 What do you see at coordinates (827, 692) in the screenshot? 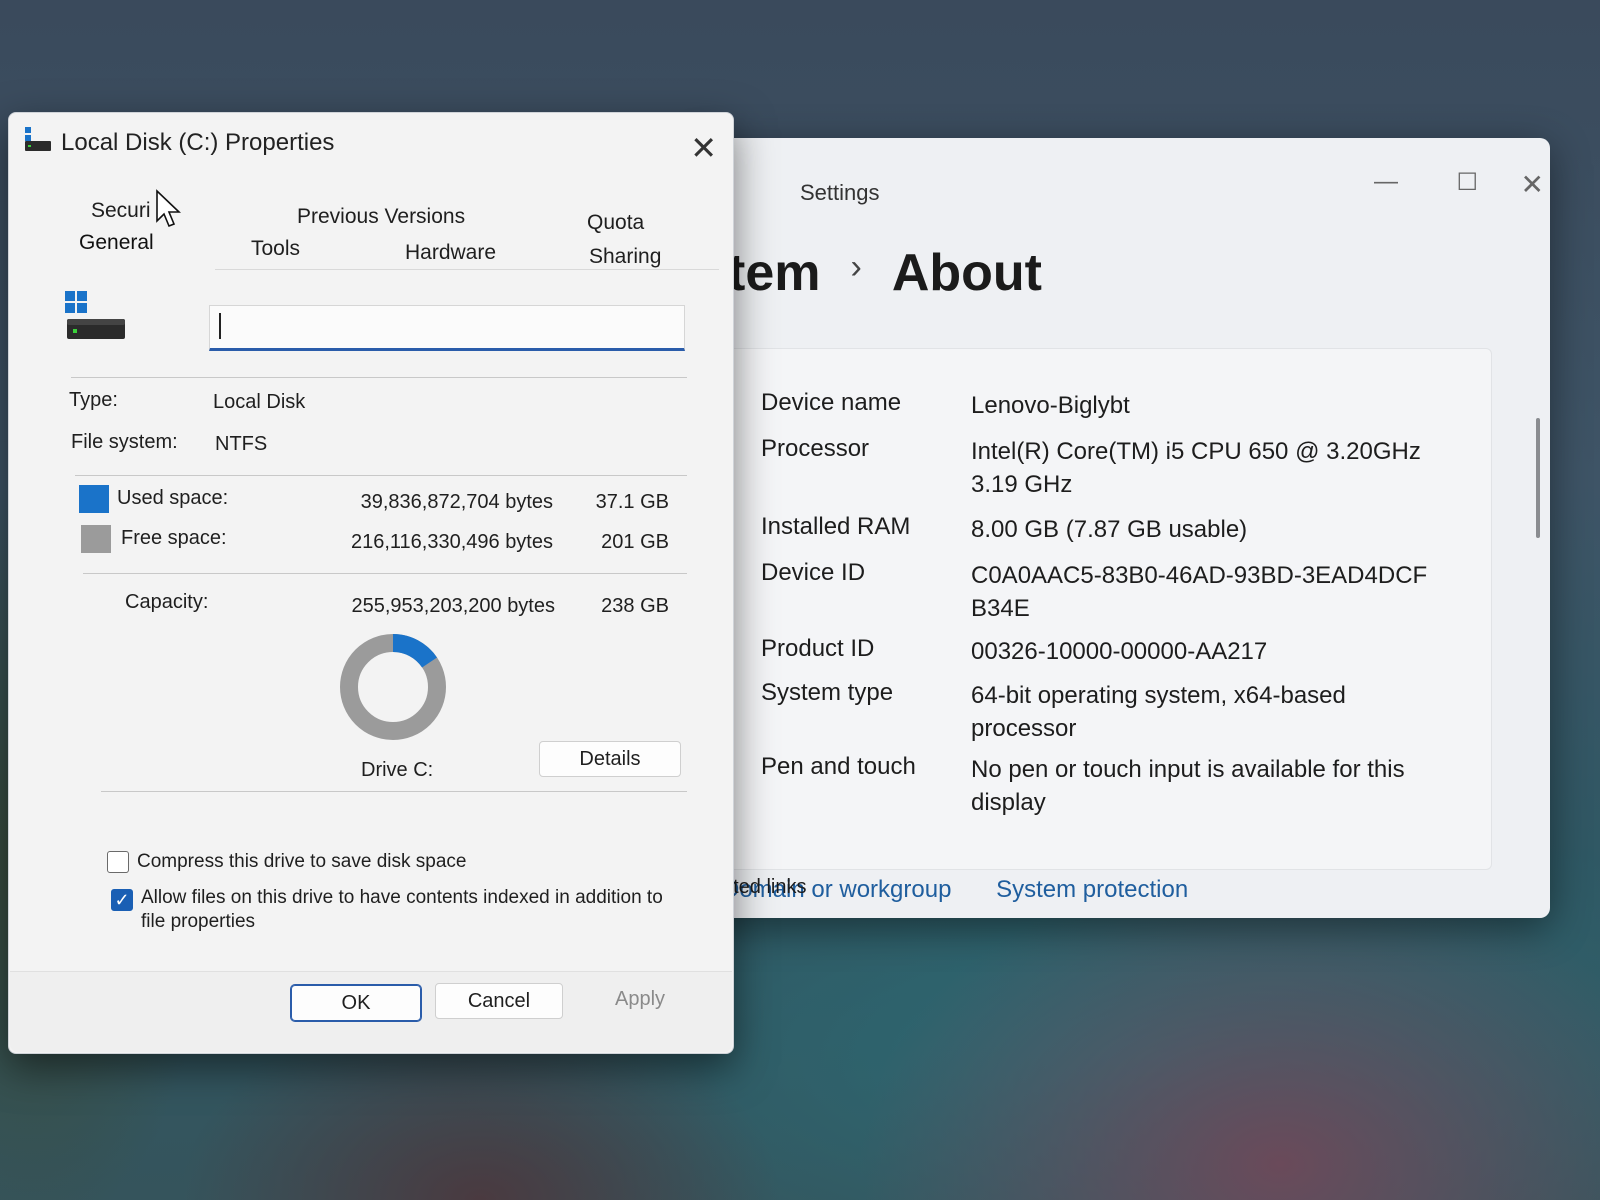
I see `spec-key: System type` at bounding box center [827, 692].